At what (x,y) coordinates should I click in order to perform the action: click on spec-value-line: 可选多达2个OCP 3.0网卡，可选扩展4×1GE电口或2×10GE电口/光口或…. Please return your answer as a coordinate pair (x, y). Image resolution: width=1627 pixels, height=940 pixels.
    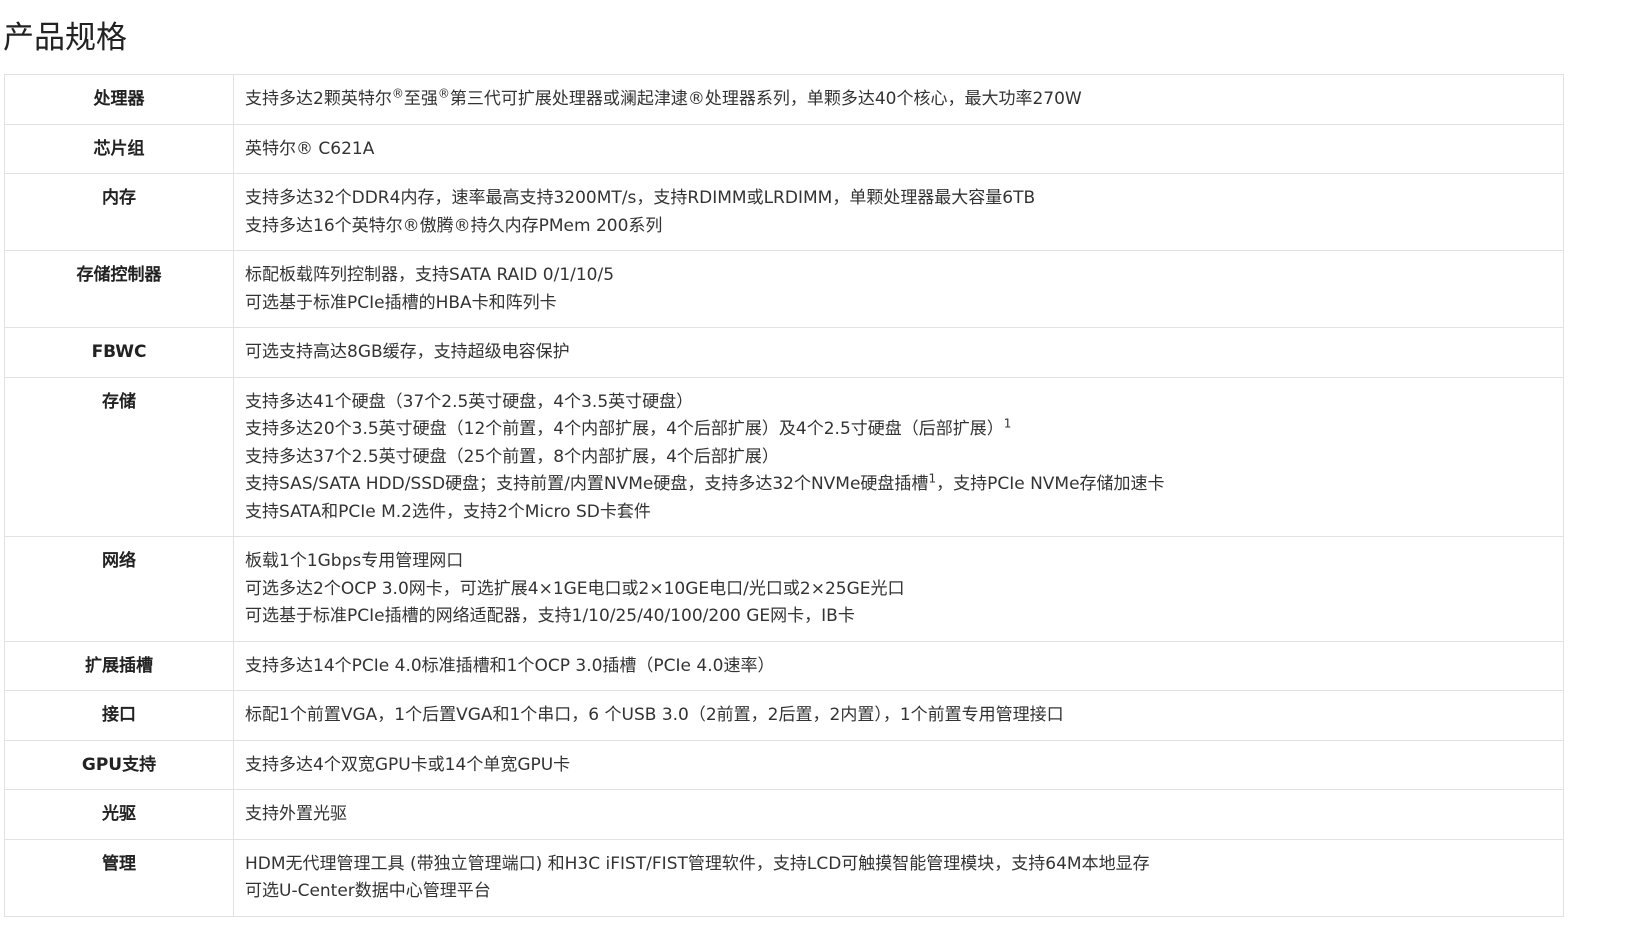
    Looking at the image, I should click on (904, 590).